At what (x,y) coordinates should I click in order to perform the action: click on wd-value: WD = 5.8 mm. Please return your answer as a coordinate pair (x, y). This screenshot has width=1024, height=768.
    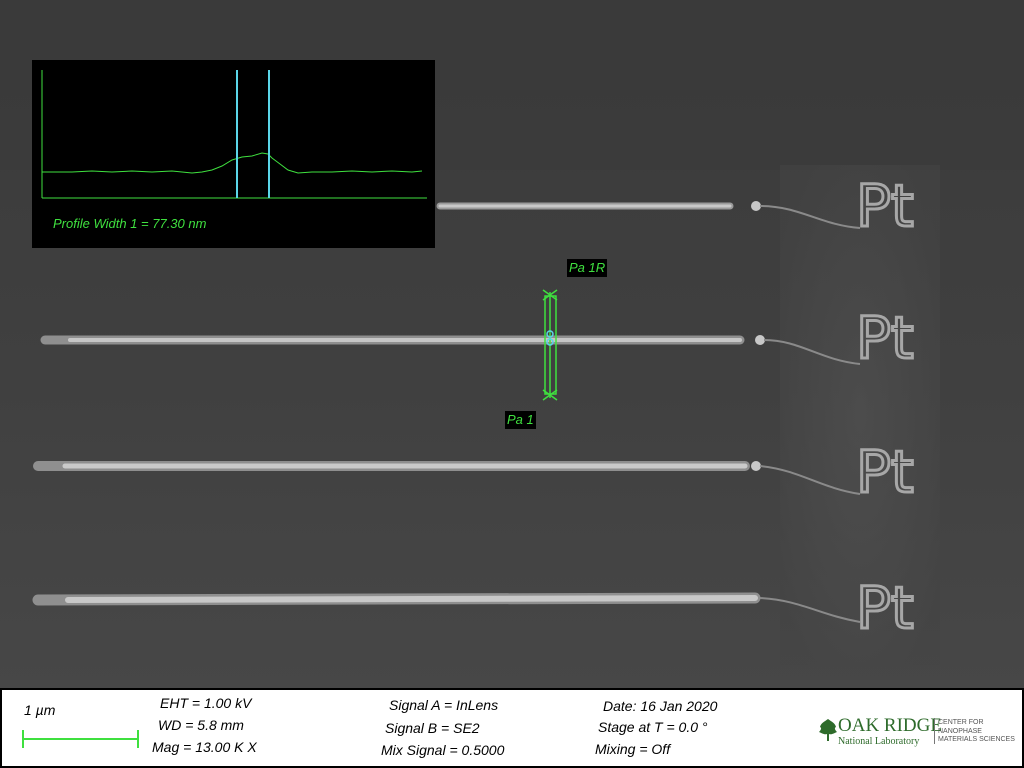
    Looking at the image, I should click on (201, 725).